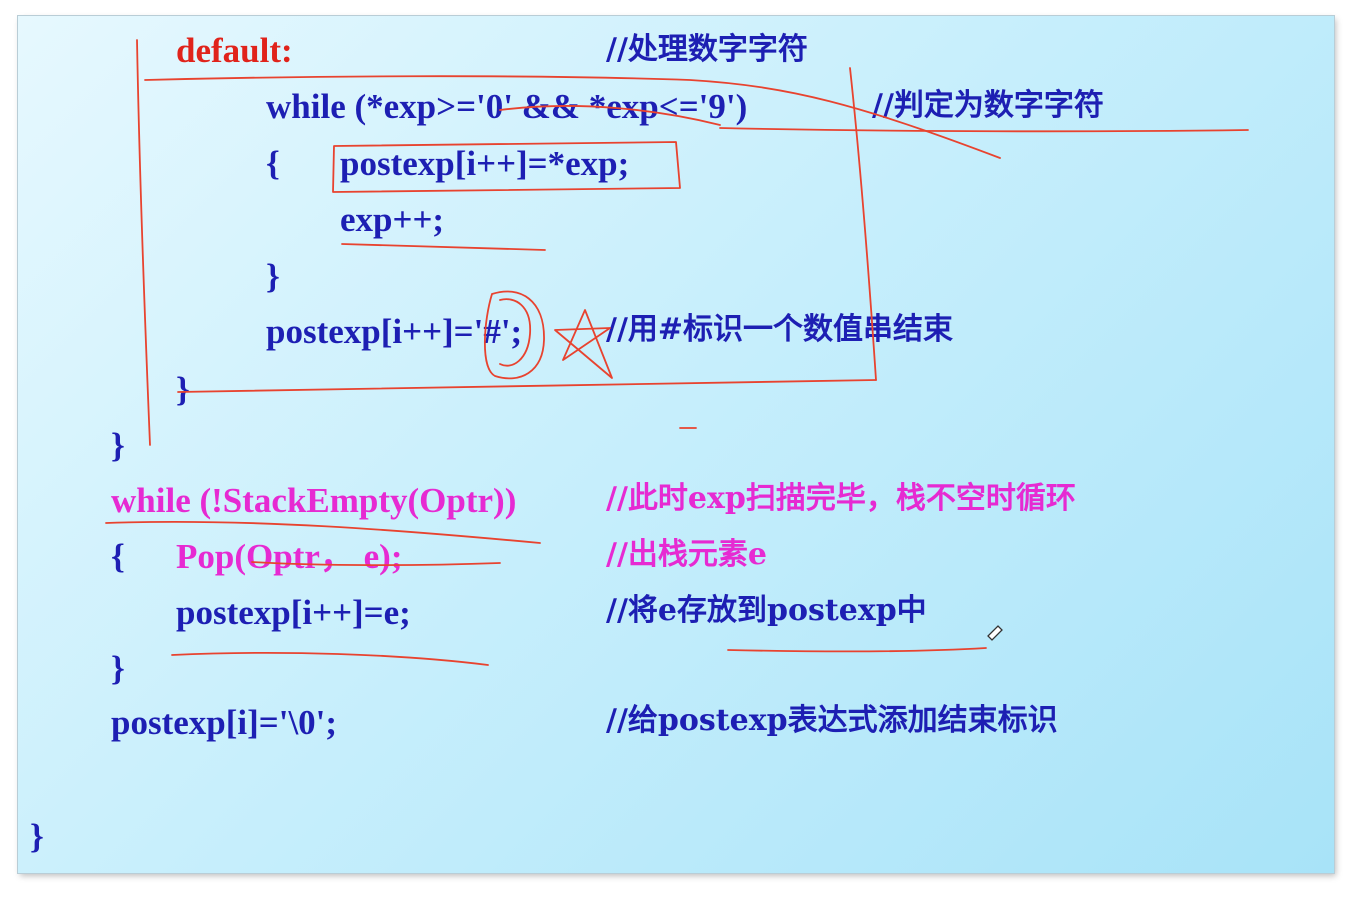  What do you see at coordinates (37, 836) in the screenshot?
I see `code-brace-close-5: }` at bounding box center [37, 836].